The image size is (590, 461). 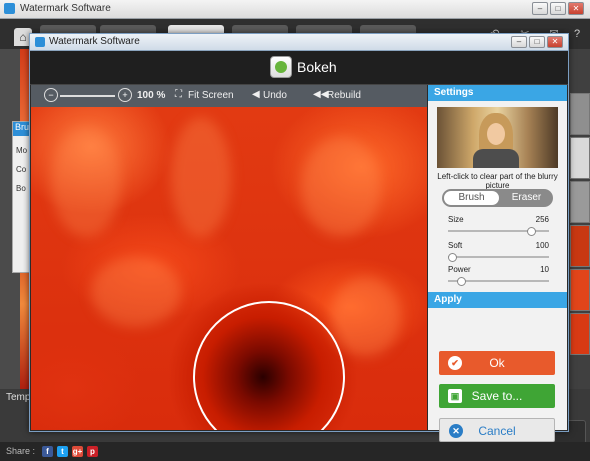 What do you see at coordinates (459, 269) in the screenshot?
I see `power-label: Power` at bounding box center [459, 269].